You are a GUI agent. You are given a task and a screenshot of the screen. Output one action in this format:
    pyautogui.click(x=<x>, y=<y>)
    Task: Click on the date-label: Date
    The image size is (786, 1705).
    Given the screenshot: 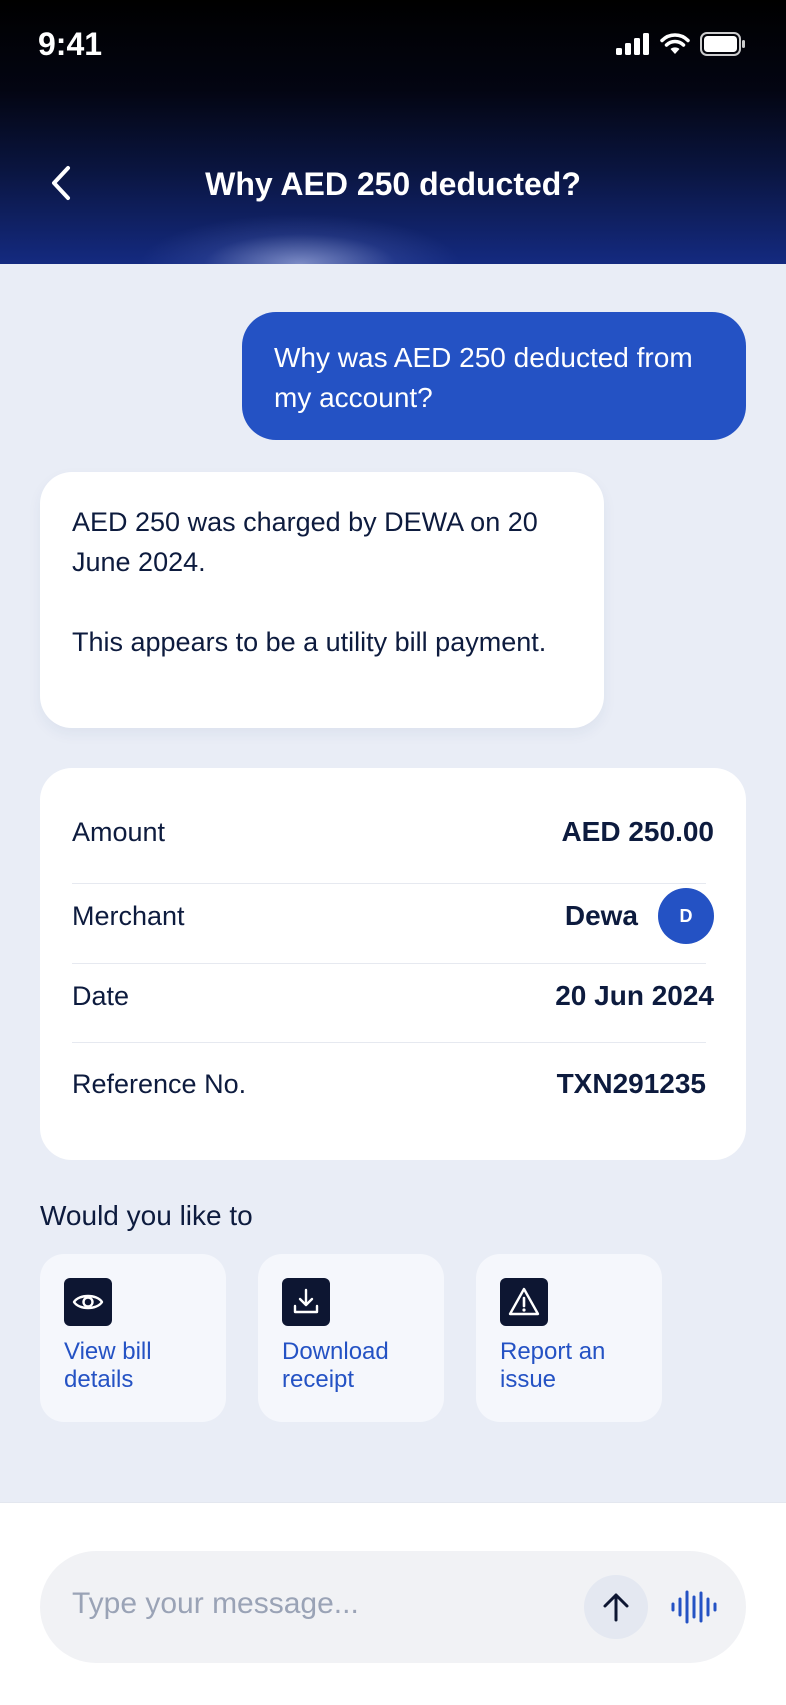 What is the action you would take?
    pyautogui.click(x=101, y=995)
    